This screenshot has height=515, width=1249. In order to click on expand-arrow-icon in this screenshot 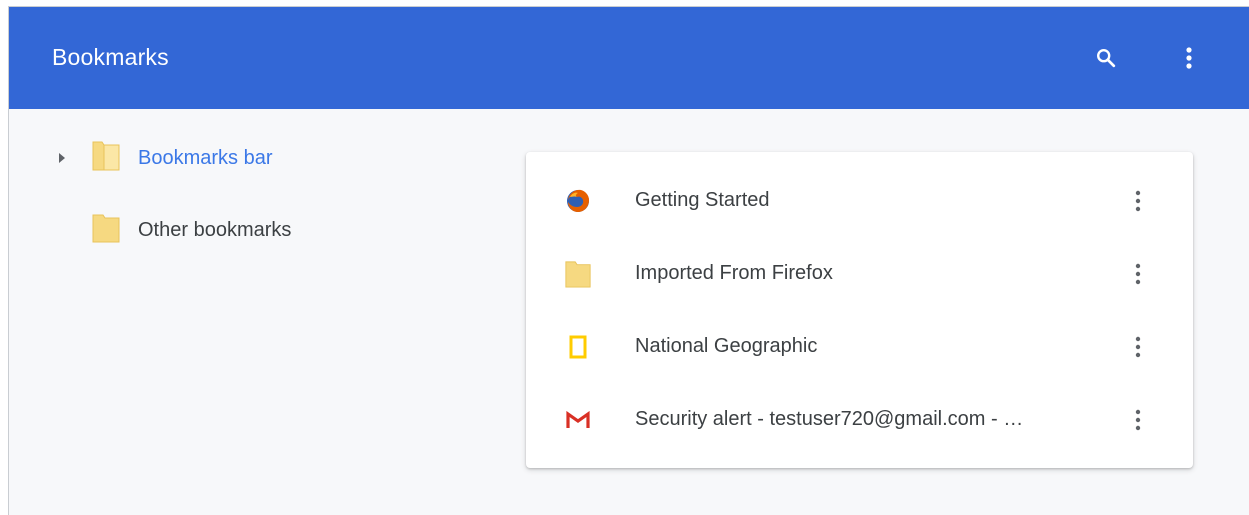, I will do `click(62, 158)`.